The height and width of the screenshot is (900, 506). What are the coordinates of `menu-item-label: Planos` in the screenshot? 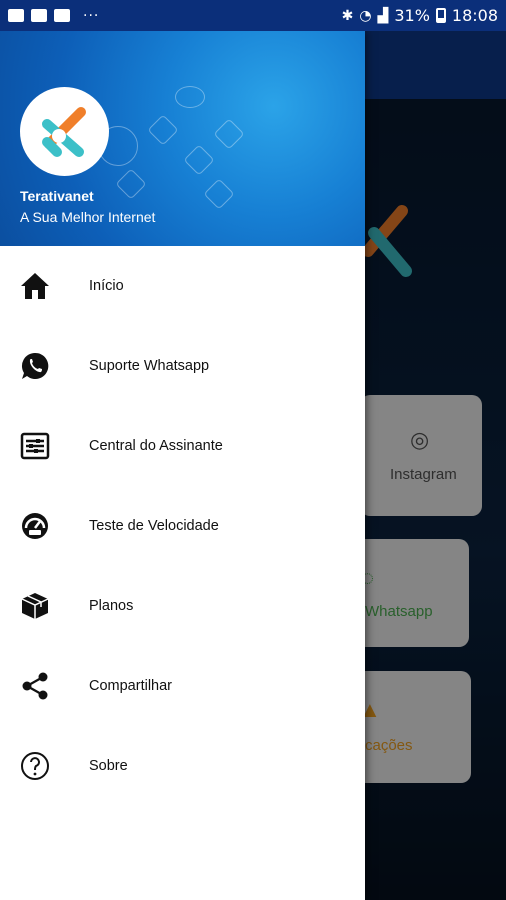 It's located at (111, 606).